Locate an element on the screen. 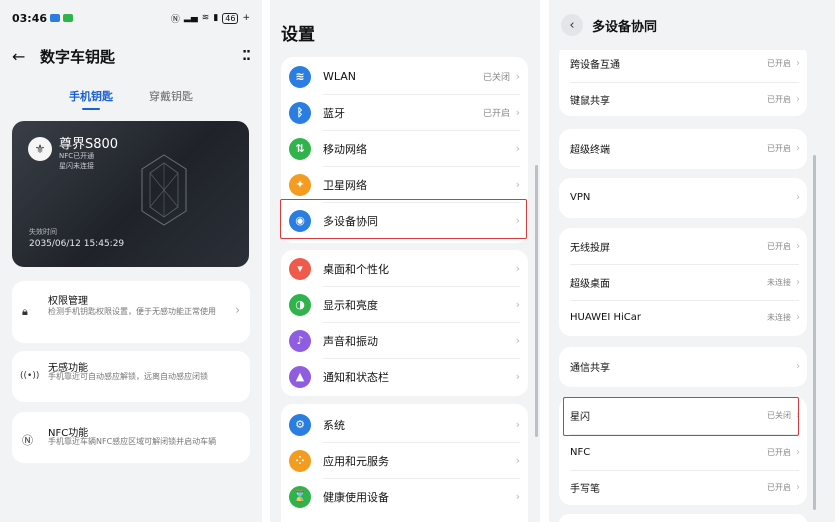 Image resolution: width=835 pixels, height=522 pixels. item-label: 手写笔 is located at coordinates (585, 489).